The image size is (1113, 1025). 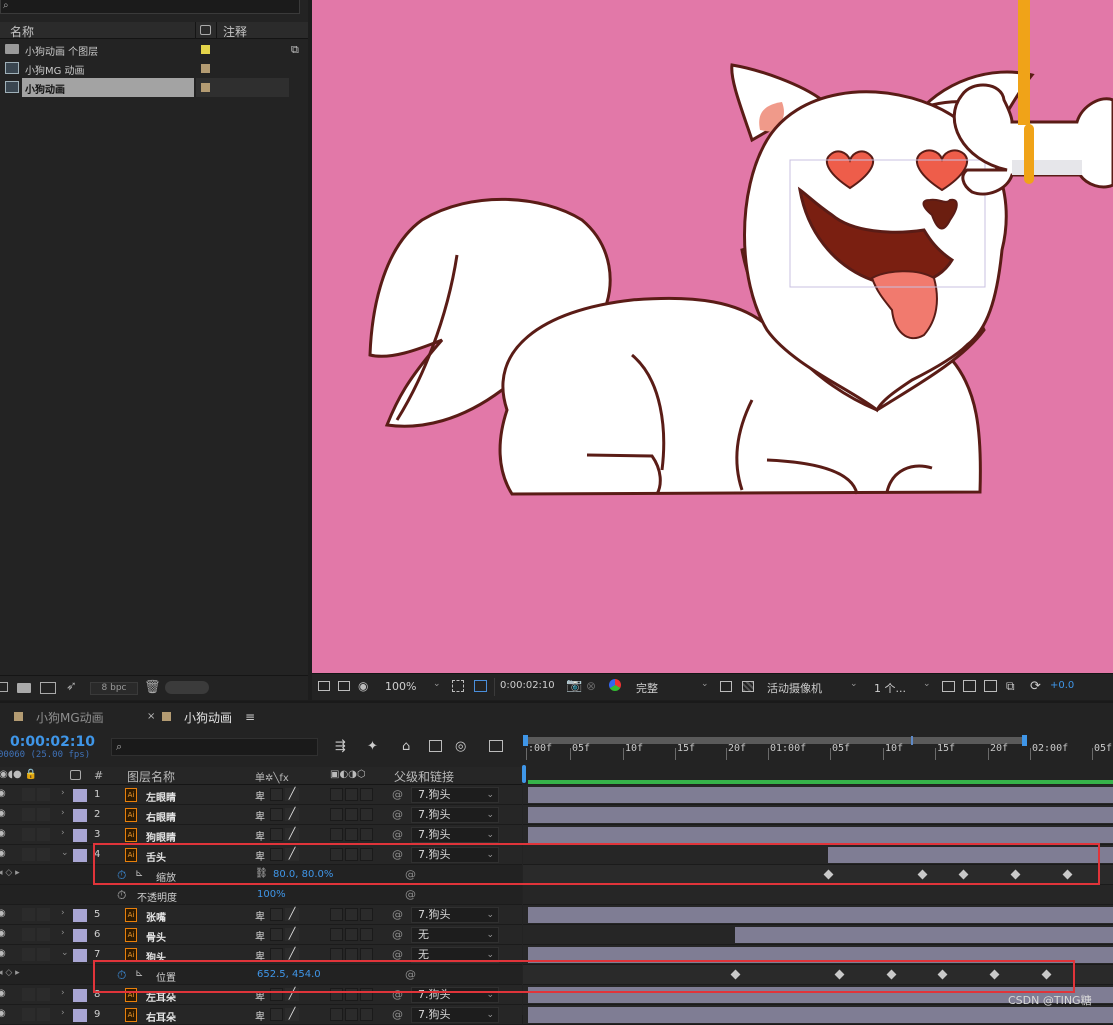 I want to click on current-timecode: 0:00:02:10, so click(x=52, y=742).